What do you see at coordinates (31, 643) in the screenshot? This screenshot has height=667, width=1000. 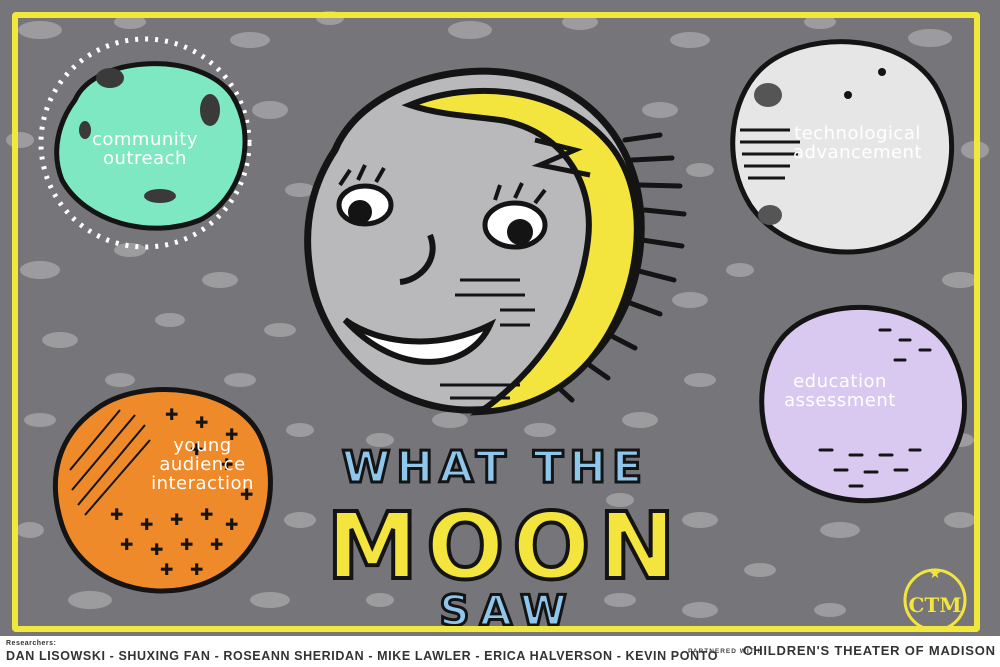 I see `researchers-heading: Researchers:` at bounding box center [31, 643].